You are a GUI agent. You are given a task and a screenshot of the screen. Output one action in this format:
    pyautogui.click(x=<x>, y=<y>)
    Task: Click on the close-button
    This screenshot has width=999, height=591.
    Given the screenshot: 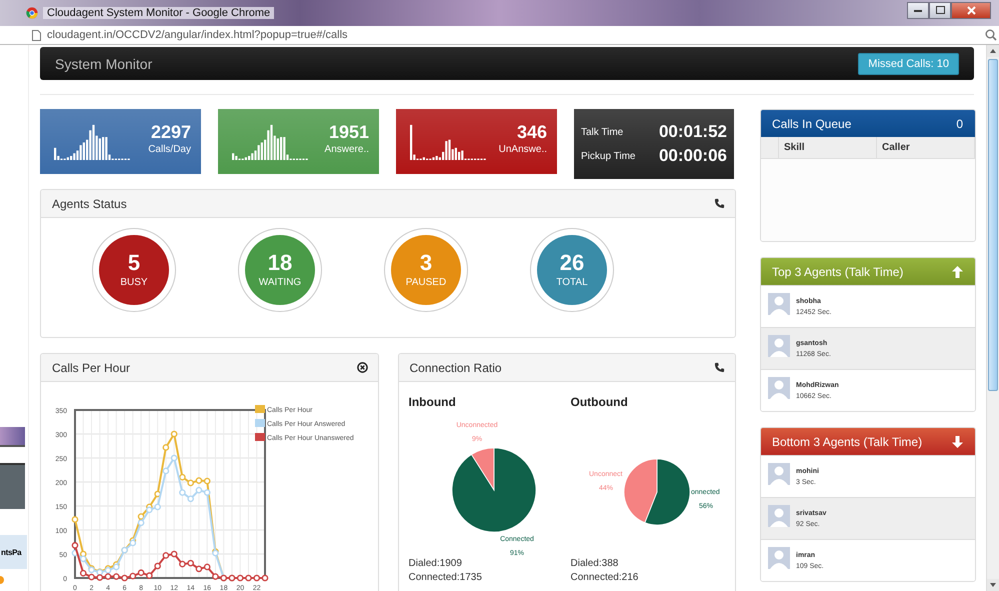 What is the action you would take?
    pyautogui.click(x=971, y=10)
    